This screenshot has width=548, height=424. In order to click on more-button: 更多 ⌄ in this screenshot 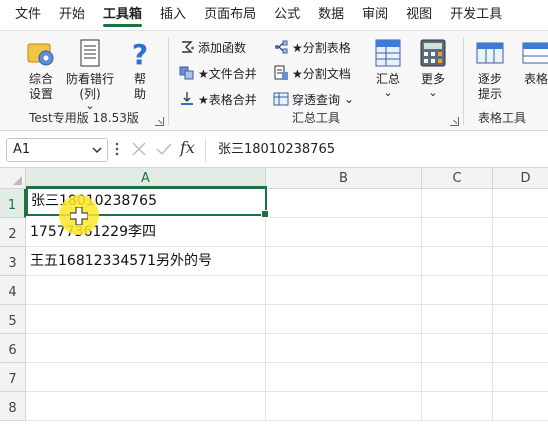, I will do `click(433, 68)`.